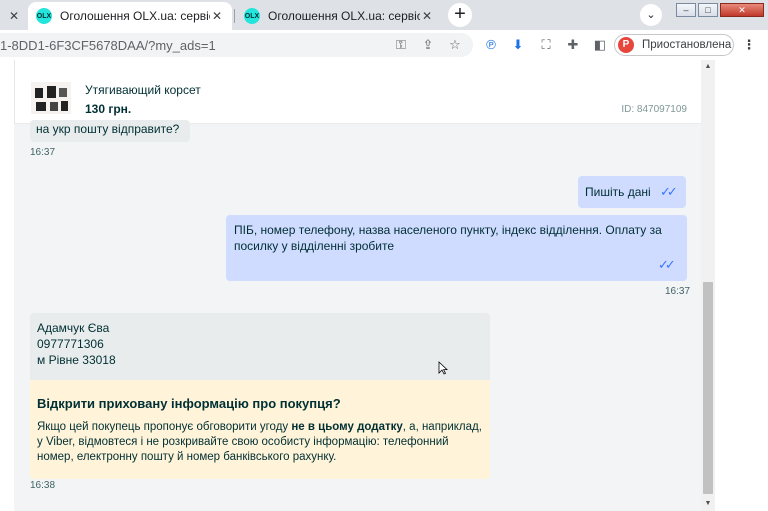  Describe the element at coordinates (460, 15) in the screenshot. I see `new-tab-button: +` at that location.